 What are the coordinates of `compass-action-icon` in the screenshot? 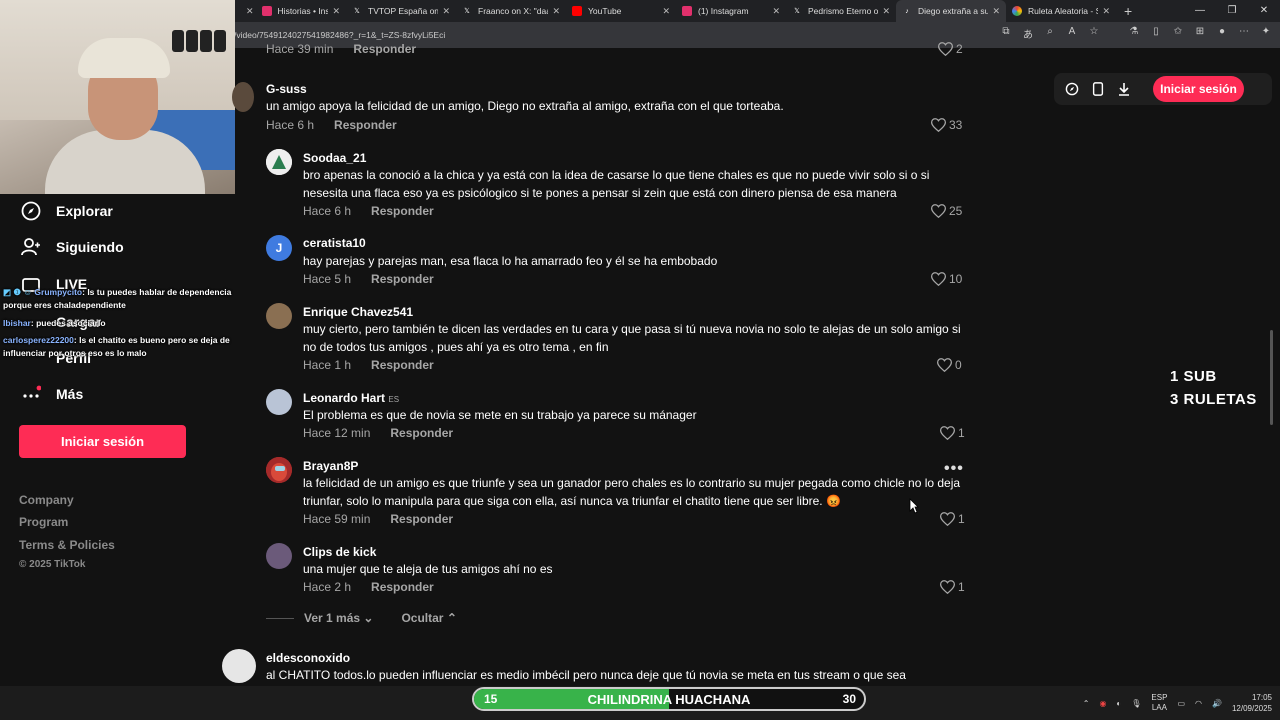 It's located at (1072, 89).